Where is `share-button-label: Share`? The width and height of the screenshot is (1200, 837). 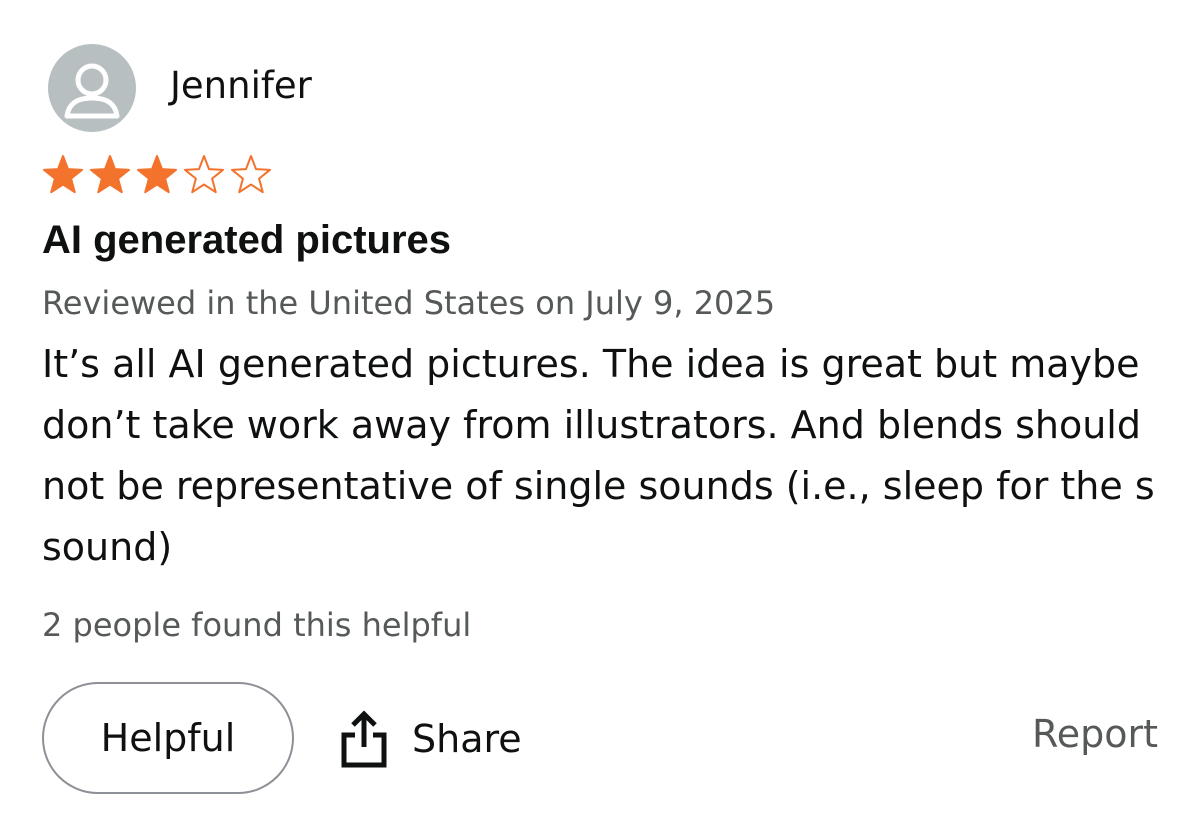
share-button-label: Share is located at coordinates (467, 739).